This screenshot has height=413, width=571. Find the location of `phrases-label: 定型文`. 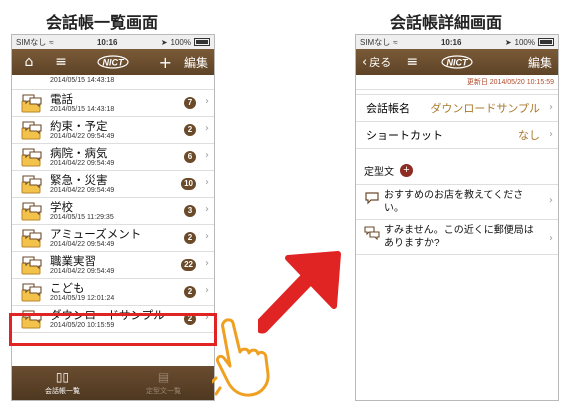

phrases-label: 定型文 is located at coordinates (379, 172).